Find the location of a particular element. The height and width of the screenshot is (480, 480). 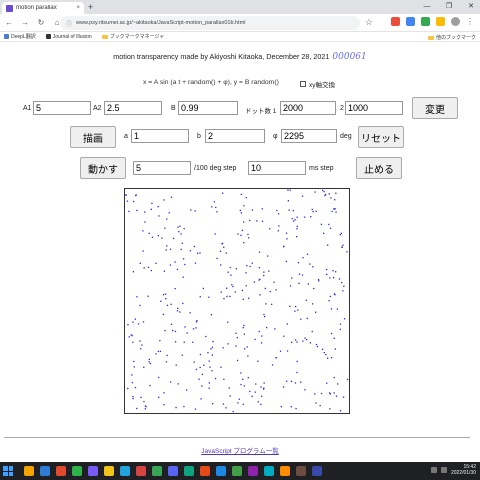

xy-swap-option: xy軸交換 is located at coordinates (317, 84).